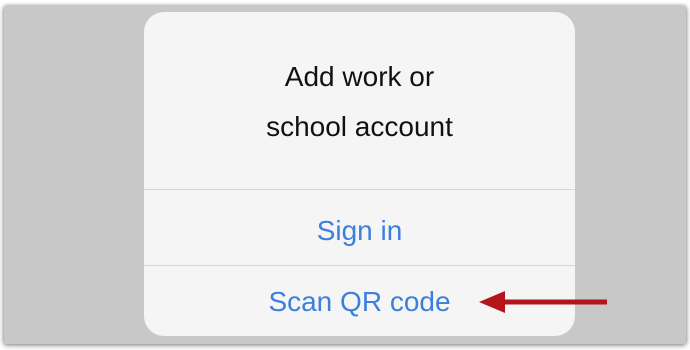 The height and width of the screenshot is (350, 690). Describe the element at coordinates (359, 101) in the screenshot. I see `dialog-title: Add work or school account` at that location.